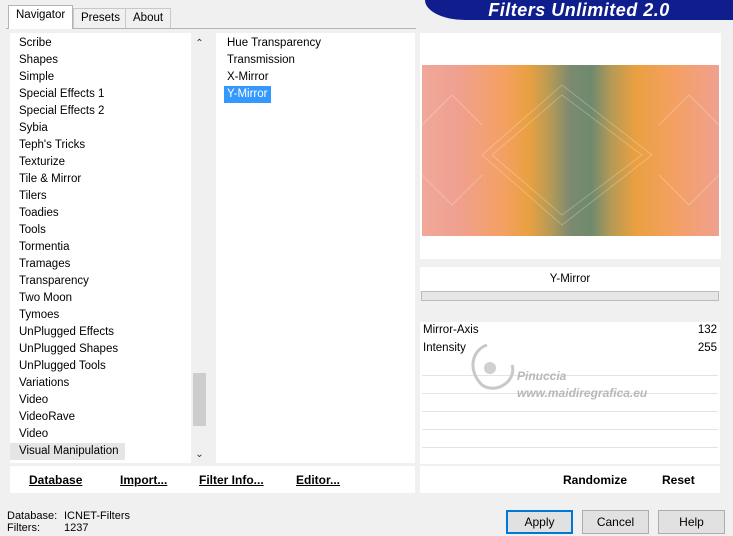 This screenshot has height=536, width=733. I want to click on scroll-down-icon: ⌄, so click(199, 454).